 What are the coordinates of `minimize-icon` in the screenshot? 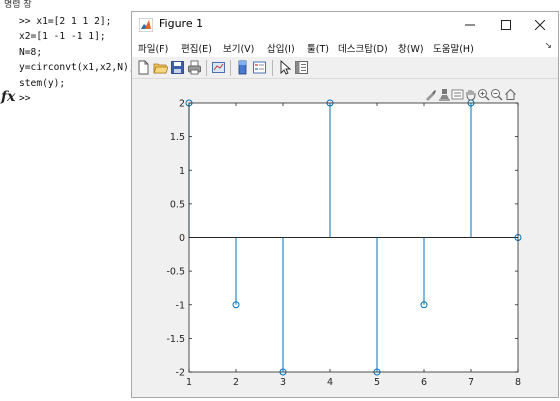 It's located at (470, 25).